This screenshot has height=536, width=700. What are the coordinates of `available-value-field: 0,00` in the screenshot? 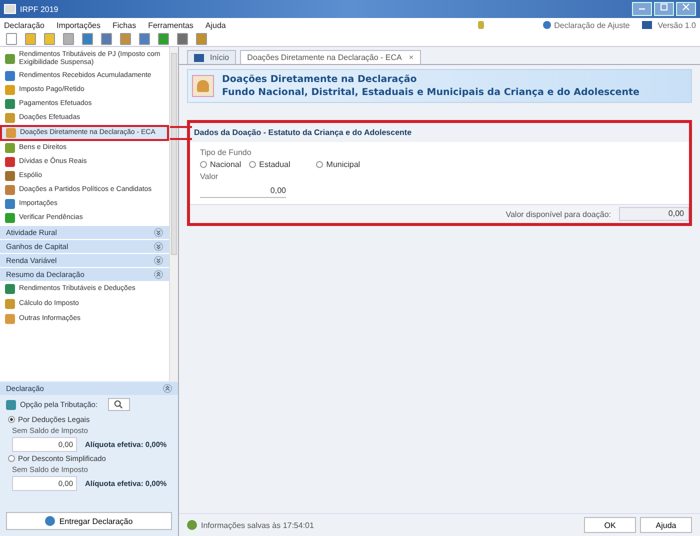 It's located at (654, 214).